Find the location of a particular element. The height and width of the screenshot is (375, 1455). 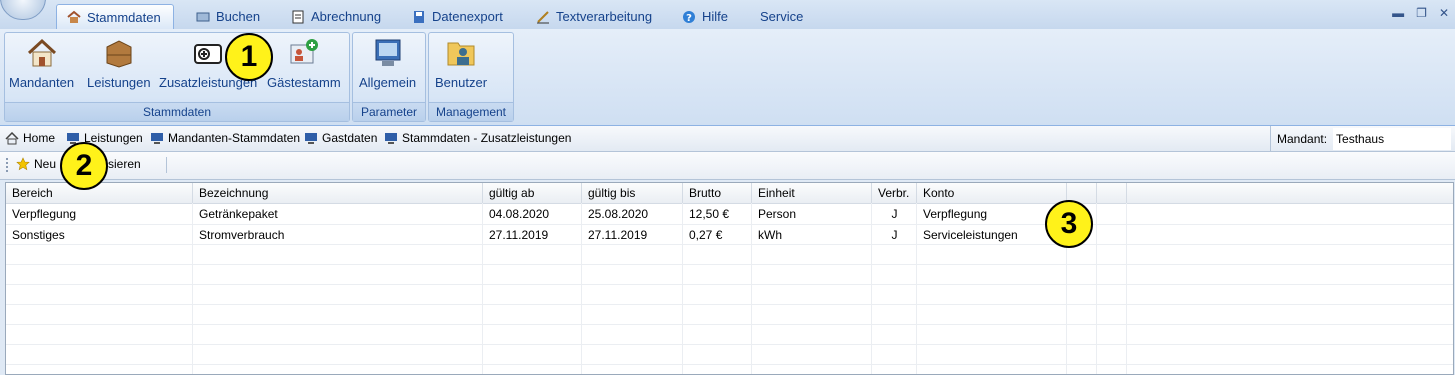

mandant-label: Mandant: is located at coordinates (1302, 138).